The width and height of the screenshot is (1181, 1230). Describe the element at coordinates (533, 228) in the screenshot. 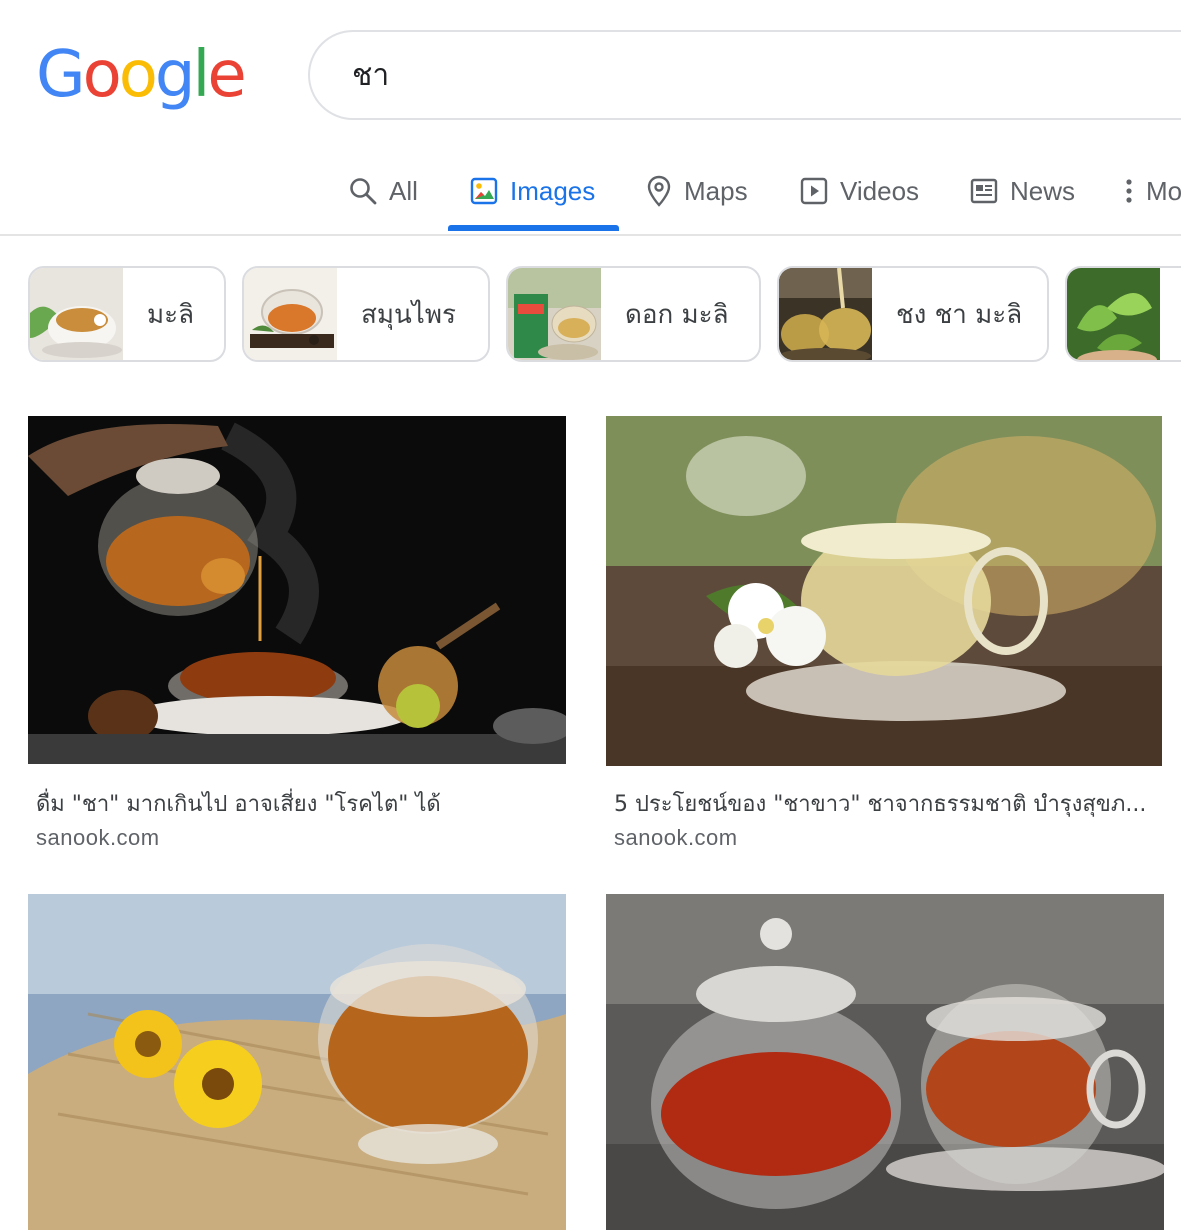

I see `active-tab-indicator` at that location.